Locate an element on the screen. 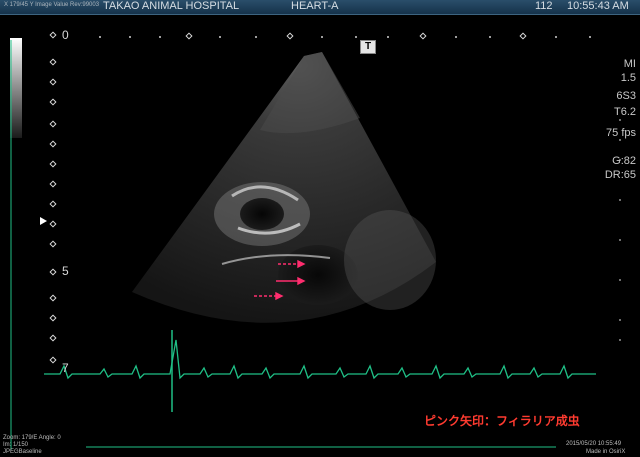 Image resolution: width=640 pixels, height=457 pixels. depth-label-mid: 5 is located at coordinates (65, 271).